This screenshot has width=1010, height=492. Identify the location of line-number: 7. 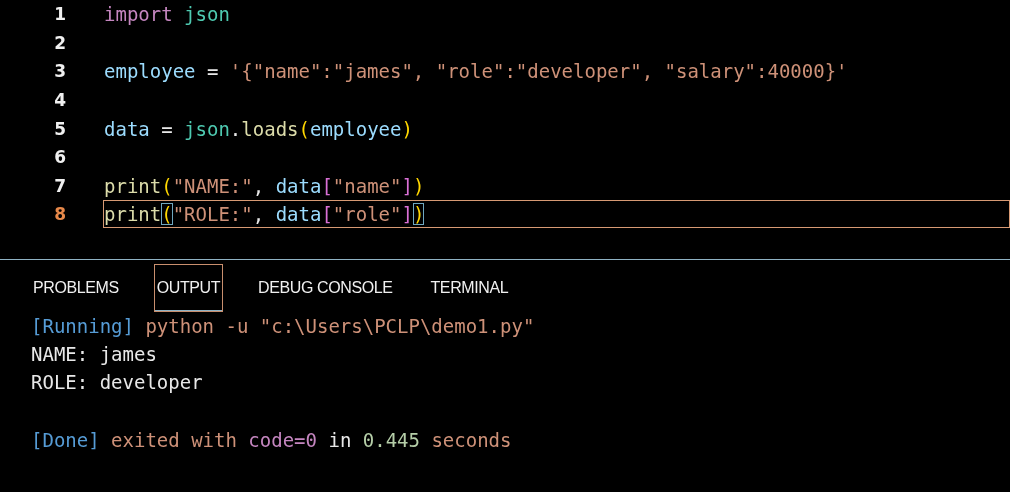
(60, 185).